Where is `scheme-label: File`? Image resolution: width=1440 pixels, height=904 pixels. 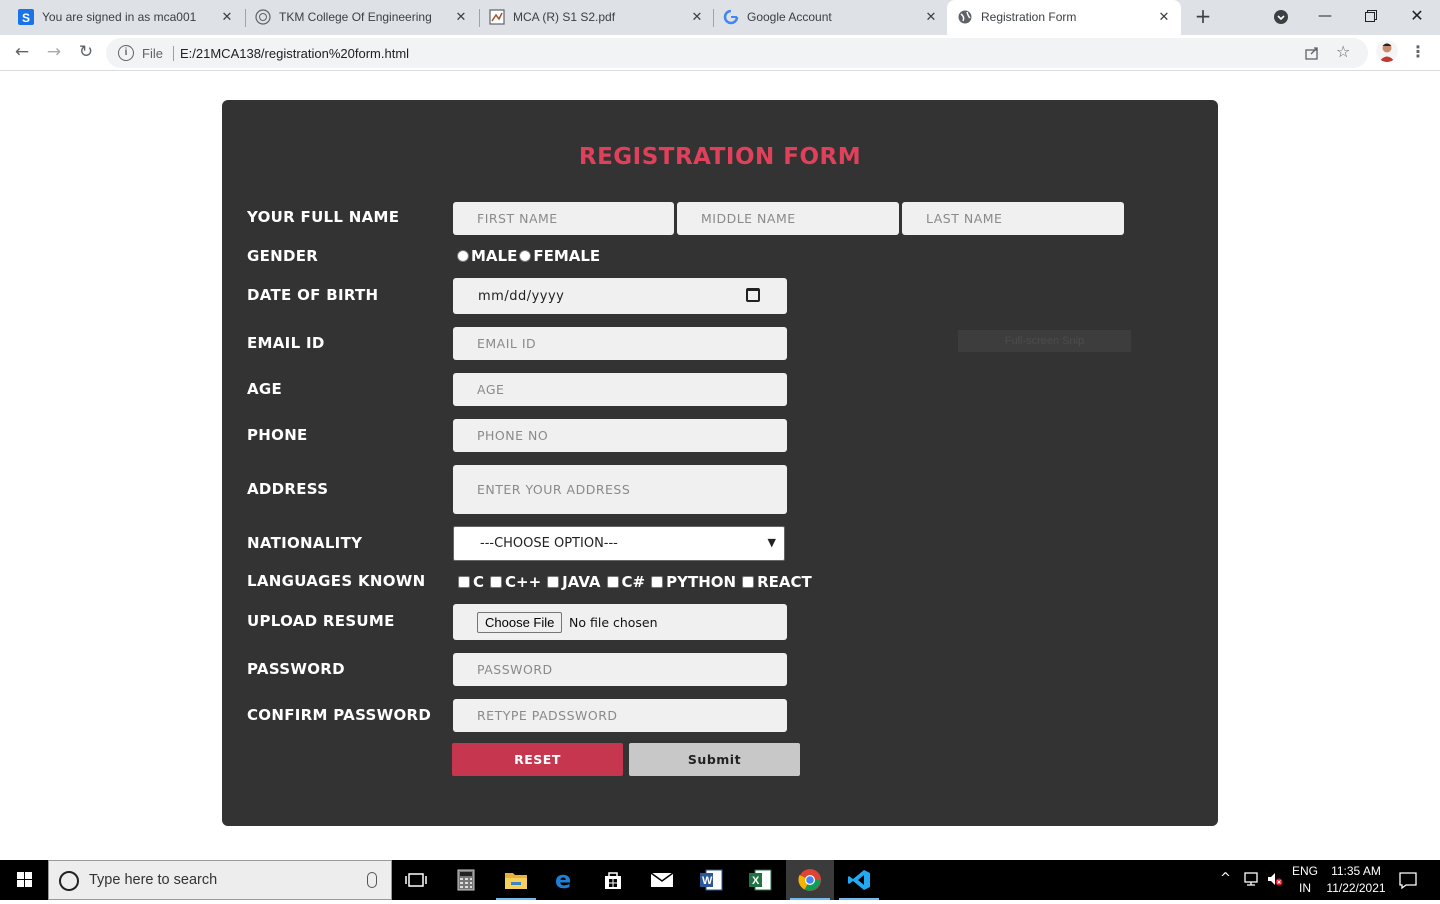 scheme-label: File is located at coordinates (152, 53).